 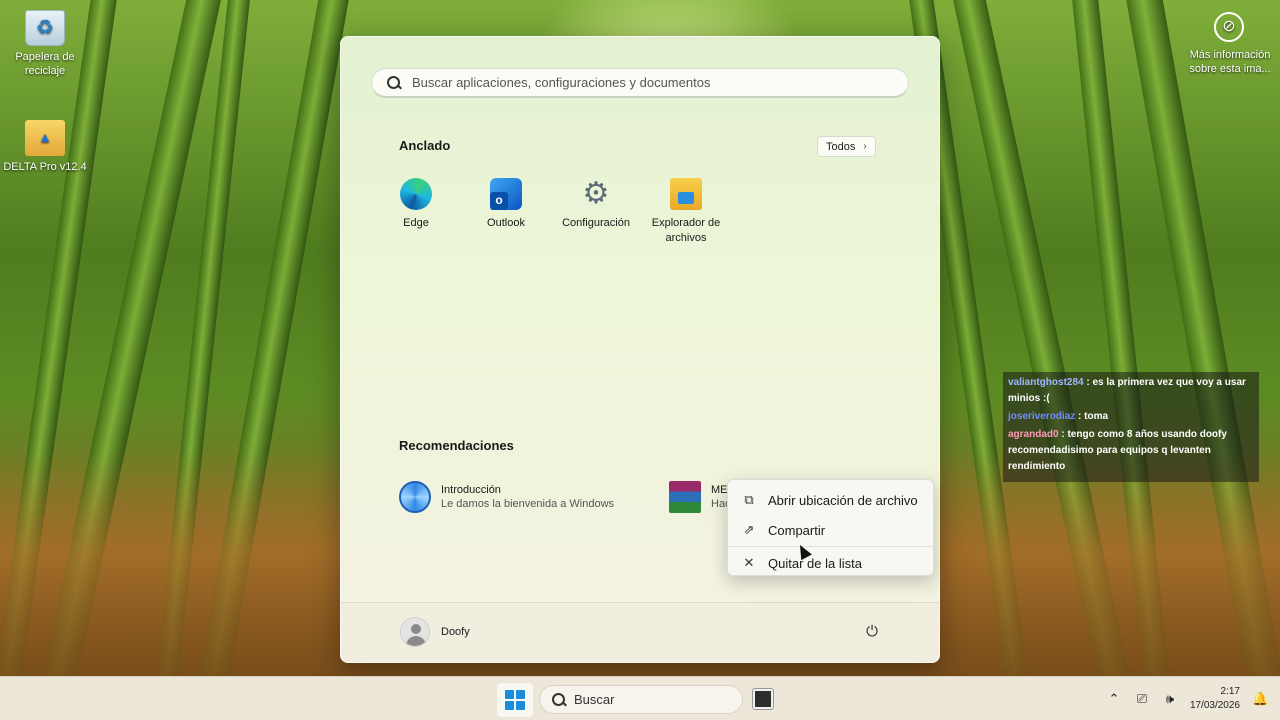 I want to click on desktop-icon-label: Papelera de reciclaje, so click(x=45, y=64).